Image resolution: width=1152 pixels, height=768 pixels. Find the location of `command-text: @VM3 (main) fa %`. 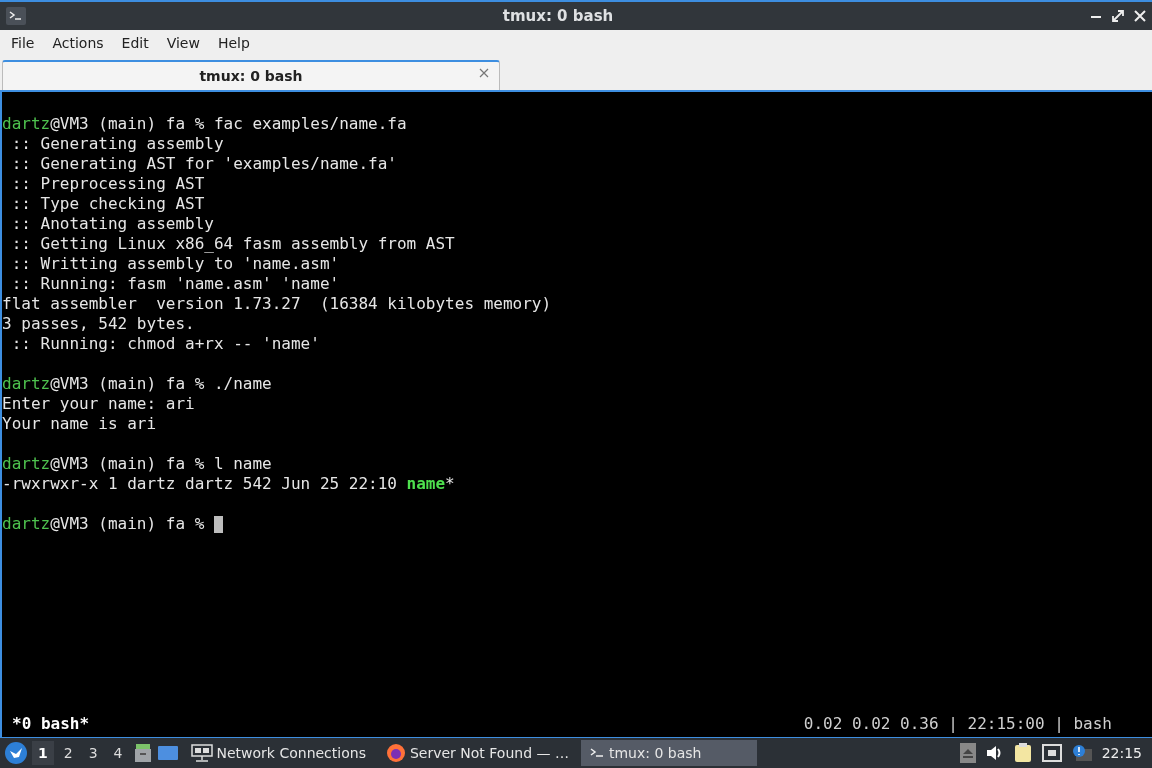

command-text: @VM3 (main) fa % is located at coordinates (128, 524).